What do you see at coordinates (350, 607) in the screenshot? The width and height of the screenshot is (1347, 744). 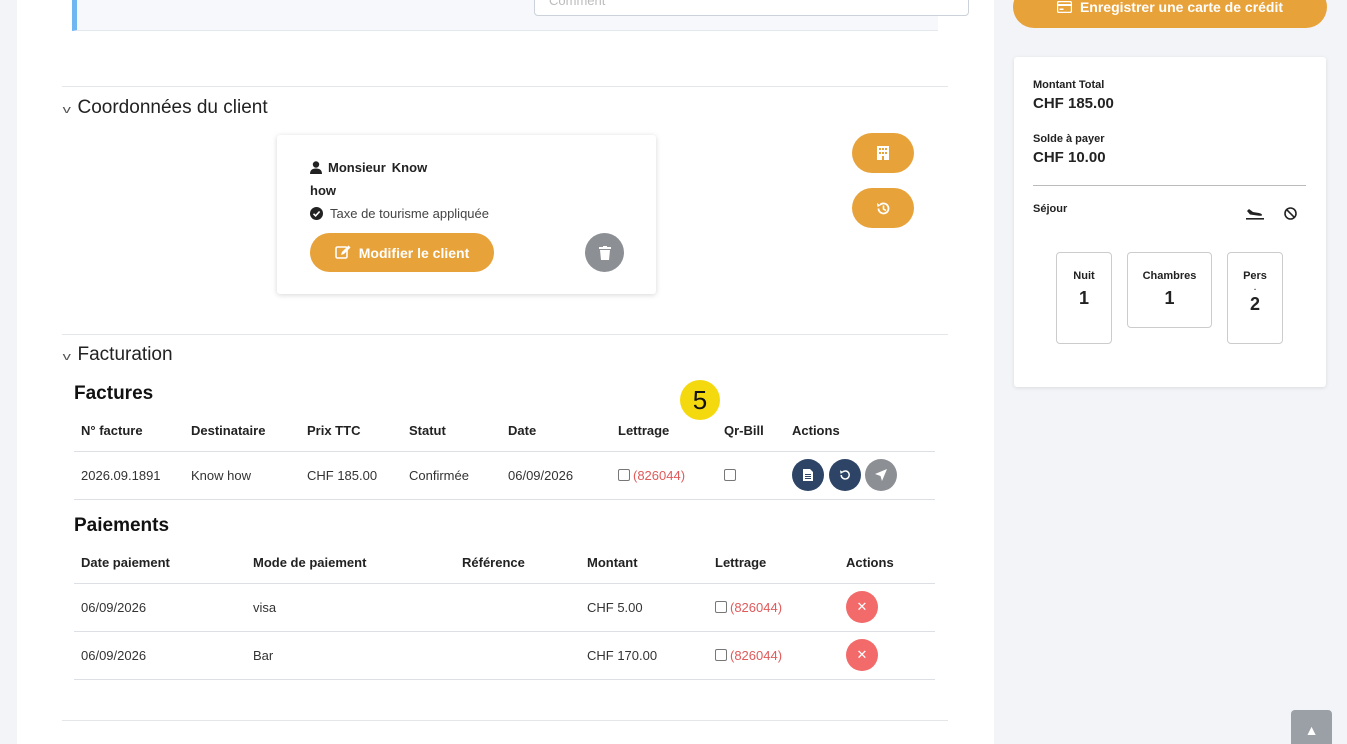 I see `payment-mode: visa` at bounding box center [350, 607].